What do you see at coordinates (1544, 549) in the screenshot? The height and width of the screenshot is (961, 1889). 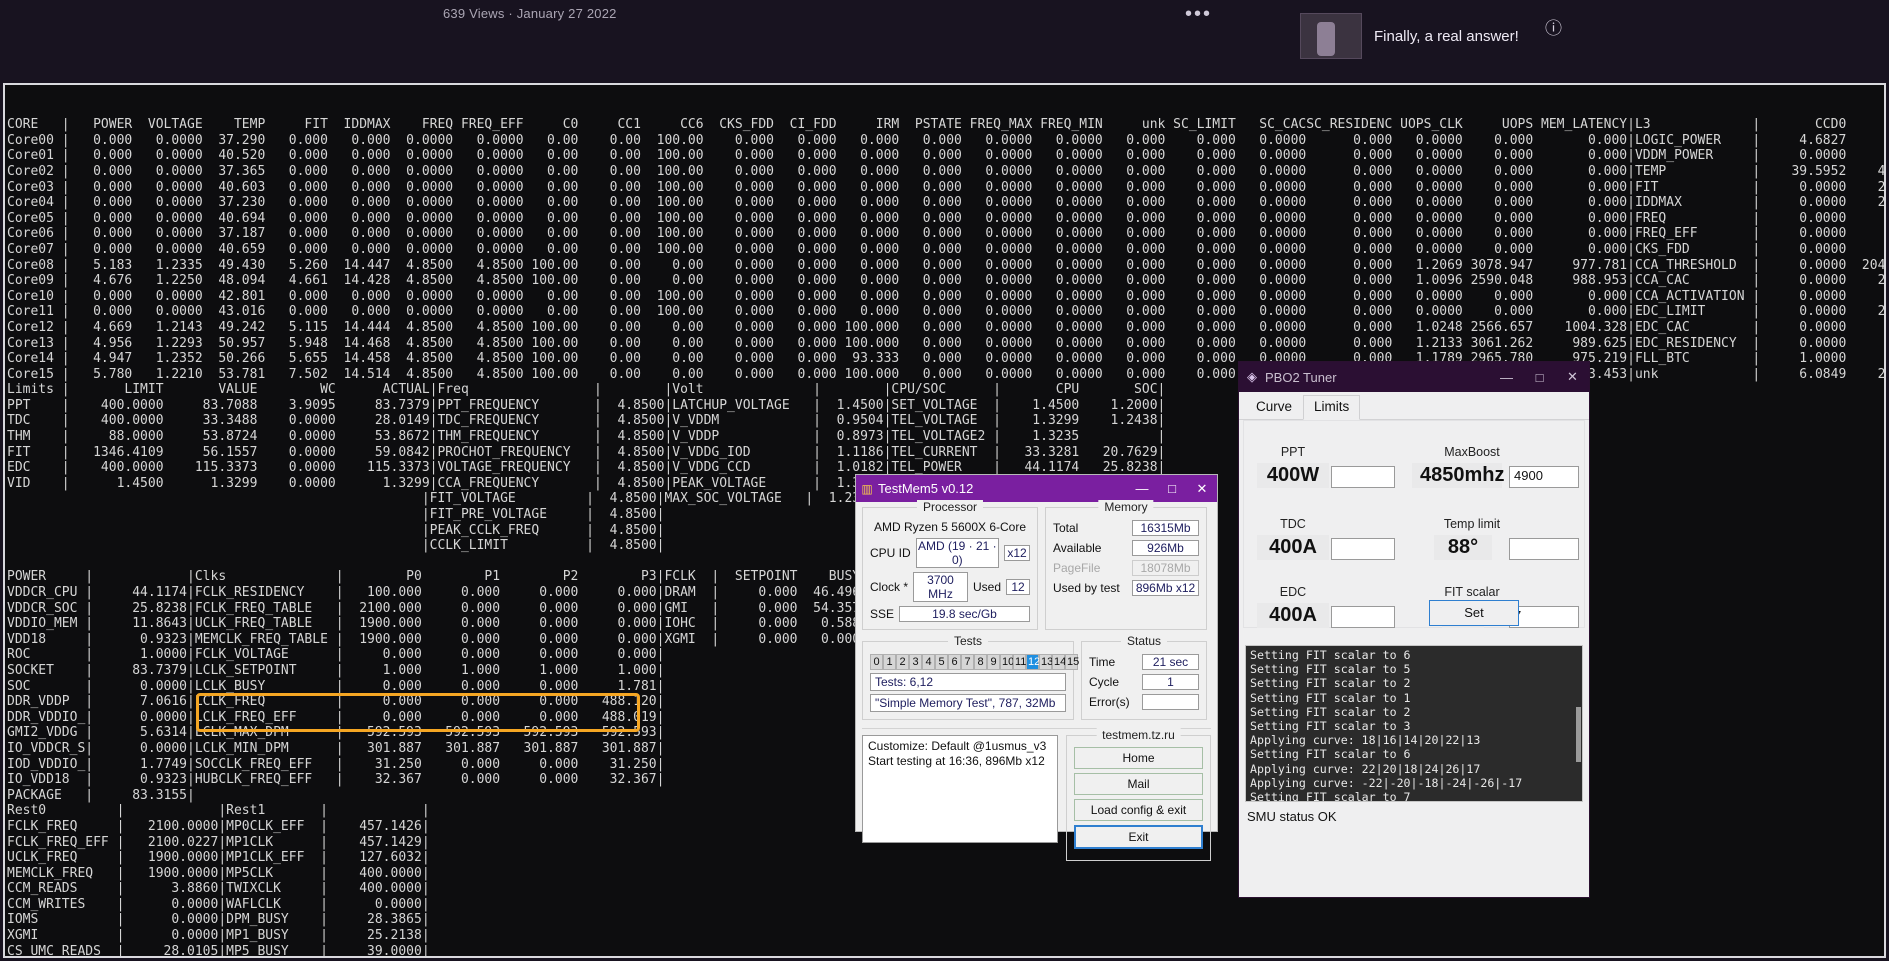 I see `temp-limit-input` at bounding box center [1544, 549].